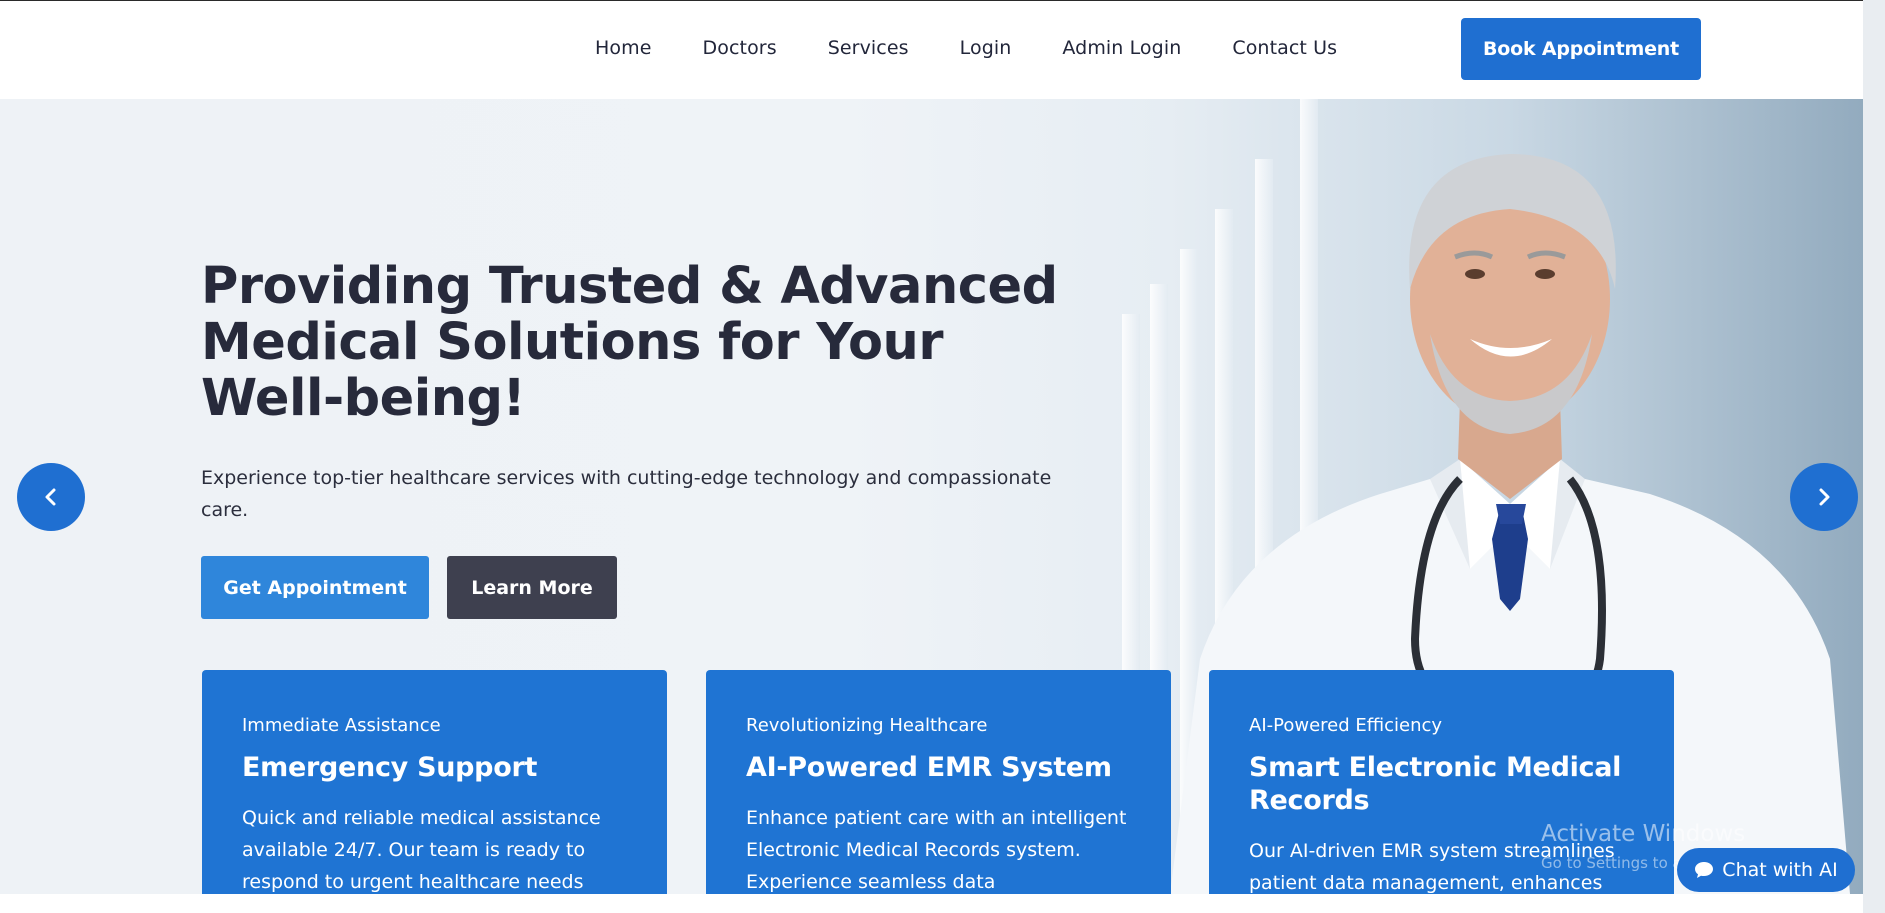 This screenshot has width=1885, height=913. What do you see at coordinates (1643, 834) in the screenshot?
I see `os-activation-title: Activate Windows` at bounding box center [1643, 834].